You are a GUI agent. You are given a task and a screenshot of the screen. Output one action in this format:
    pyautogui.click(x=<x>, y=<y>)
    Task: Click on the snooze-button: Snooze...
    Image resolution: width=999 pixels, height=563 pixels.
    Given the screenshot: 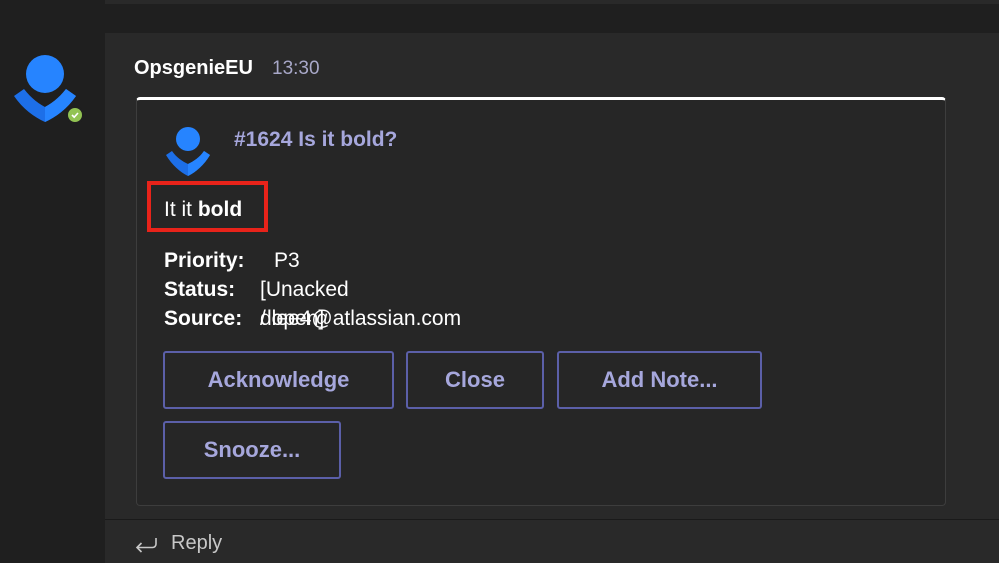 What is the action you would take?
    pyautogui.click(x=252, y=450)
    